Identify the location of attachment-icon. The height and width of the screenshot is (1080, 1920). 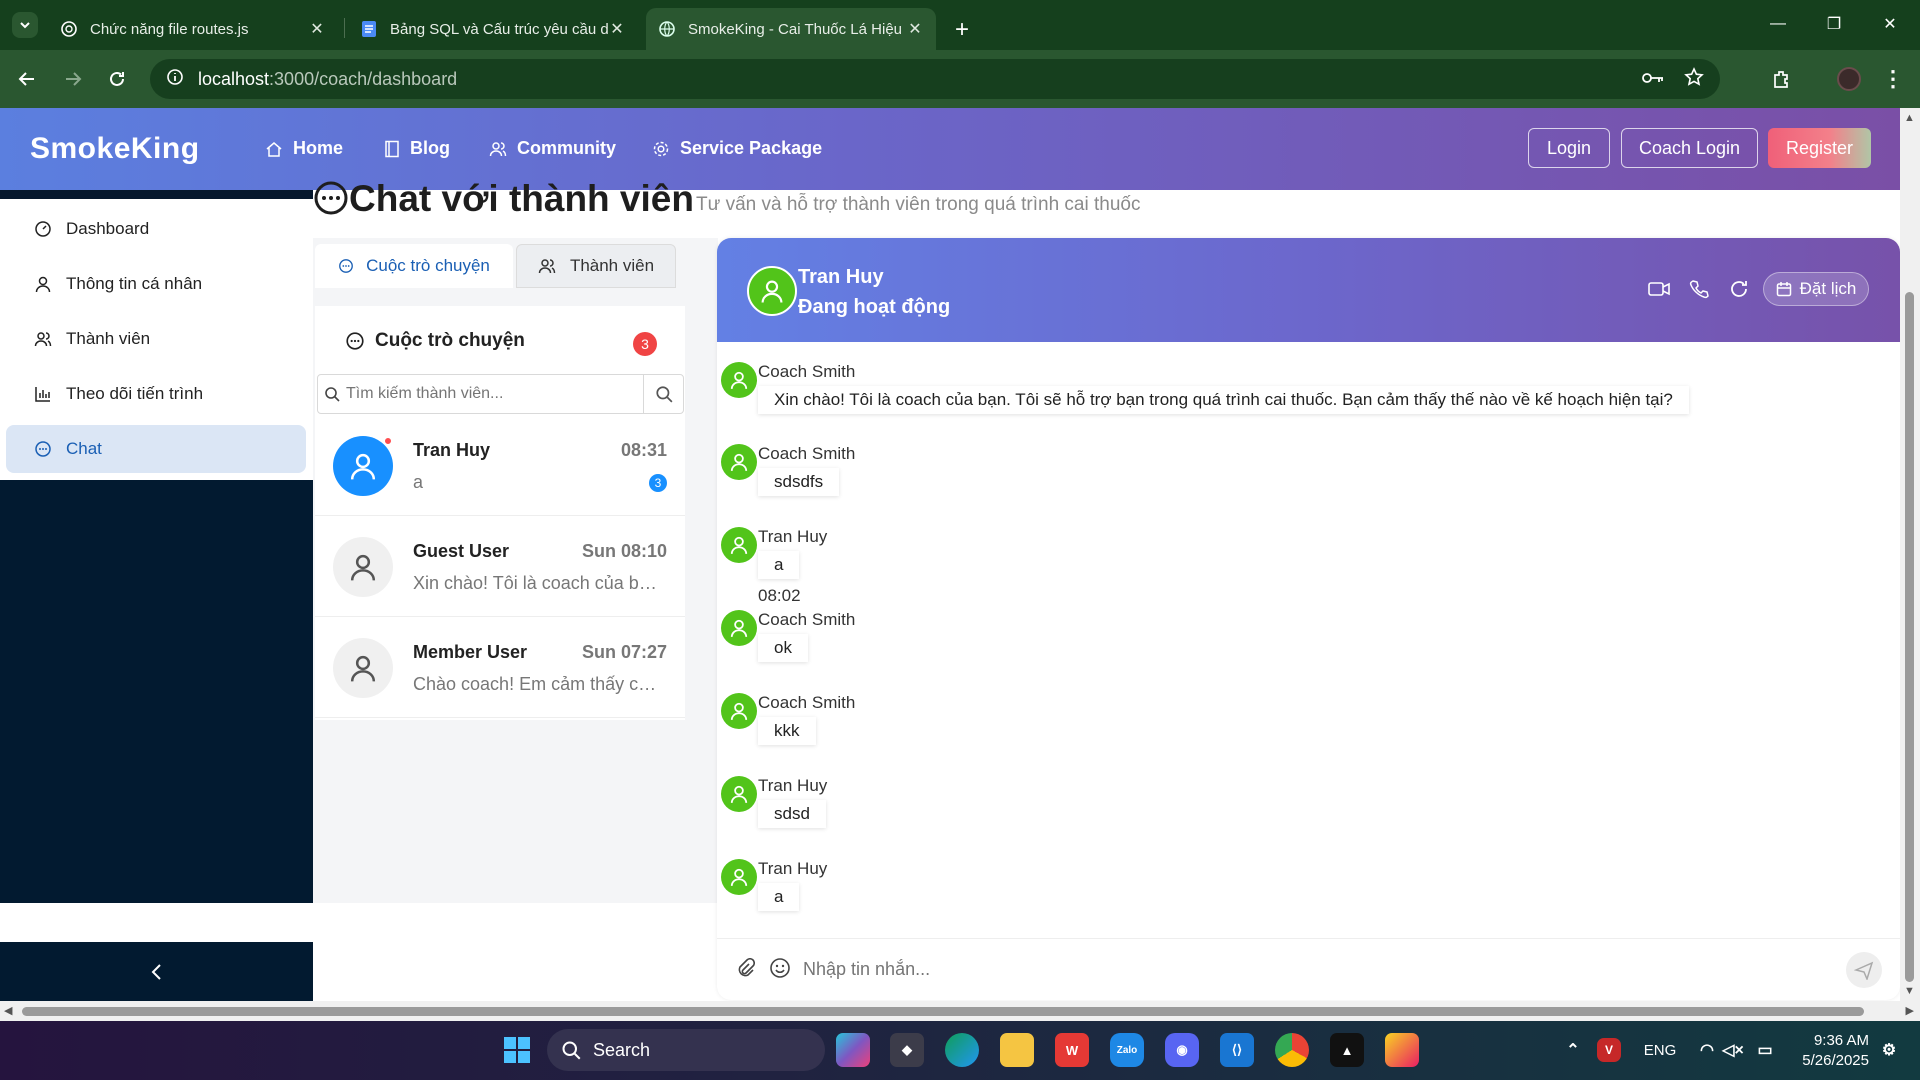
(745, 969).